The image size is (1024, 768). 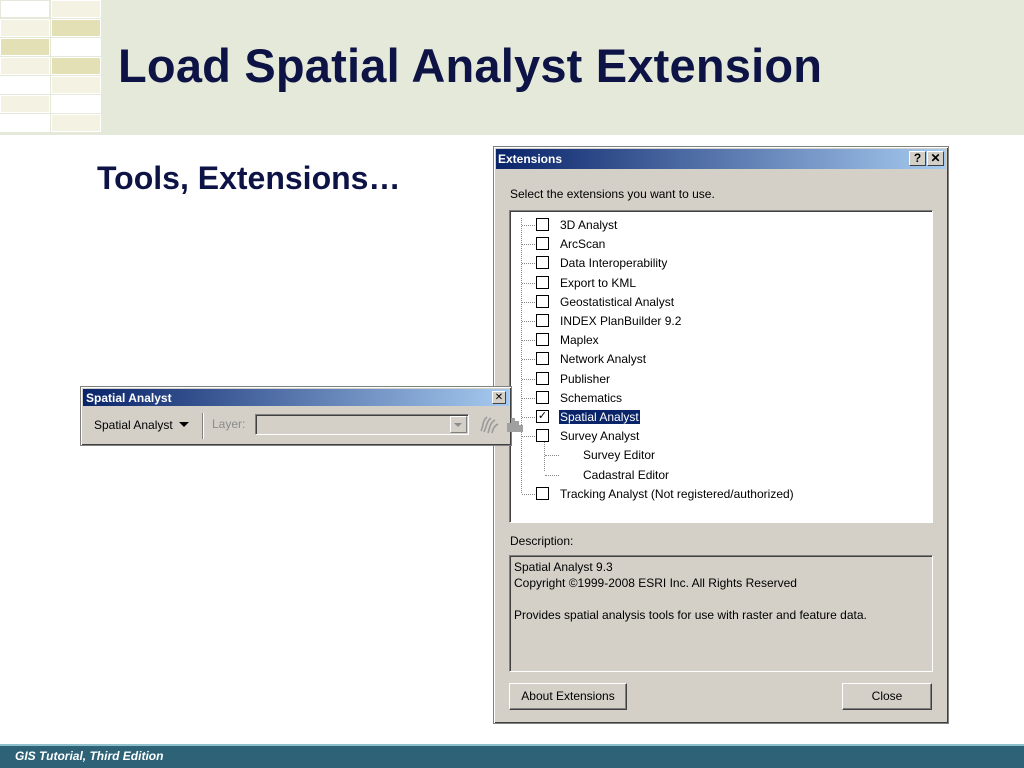 What do you see at coordinates (720, 283) in the screenshot?
I see `extension-item: Export to KML` at bounding box center [720, 283].